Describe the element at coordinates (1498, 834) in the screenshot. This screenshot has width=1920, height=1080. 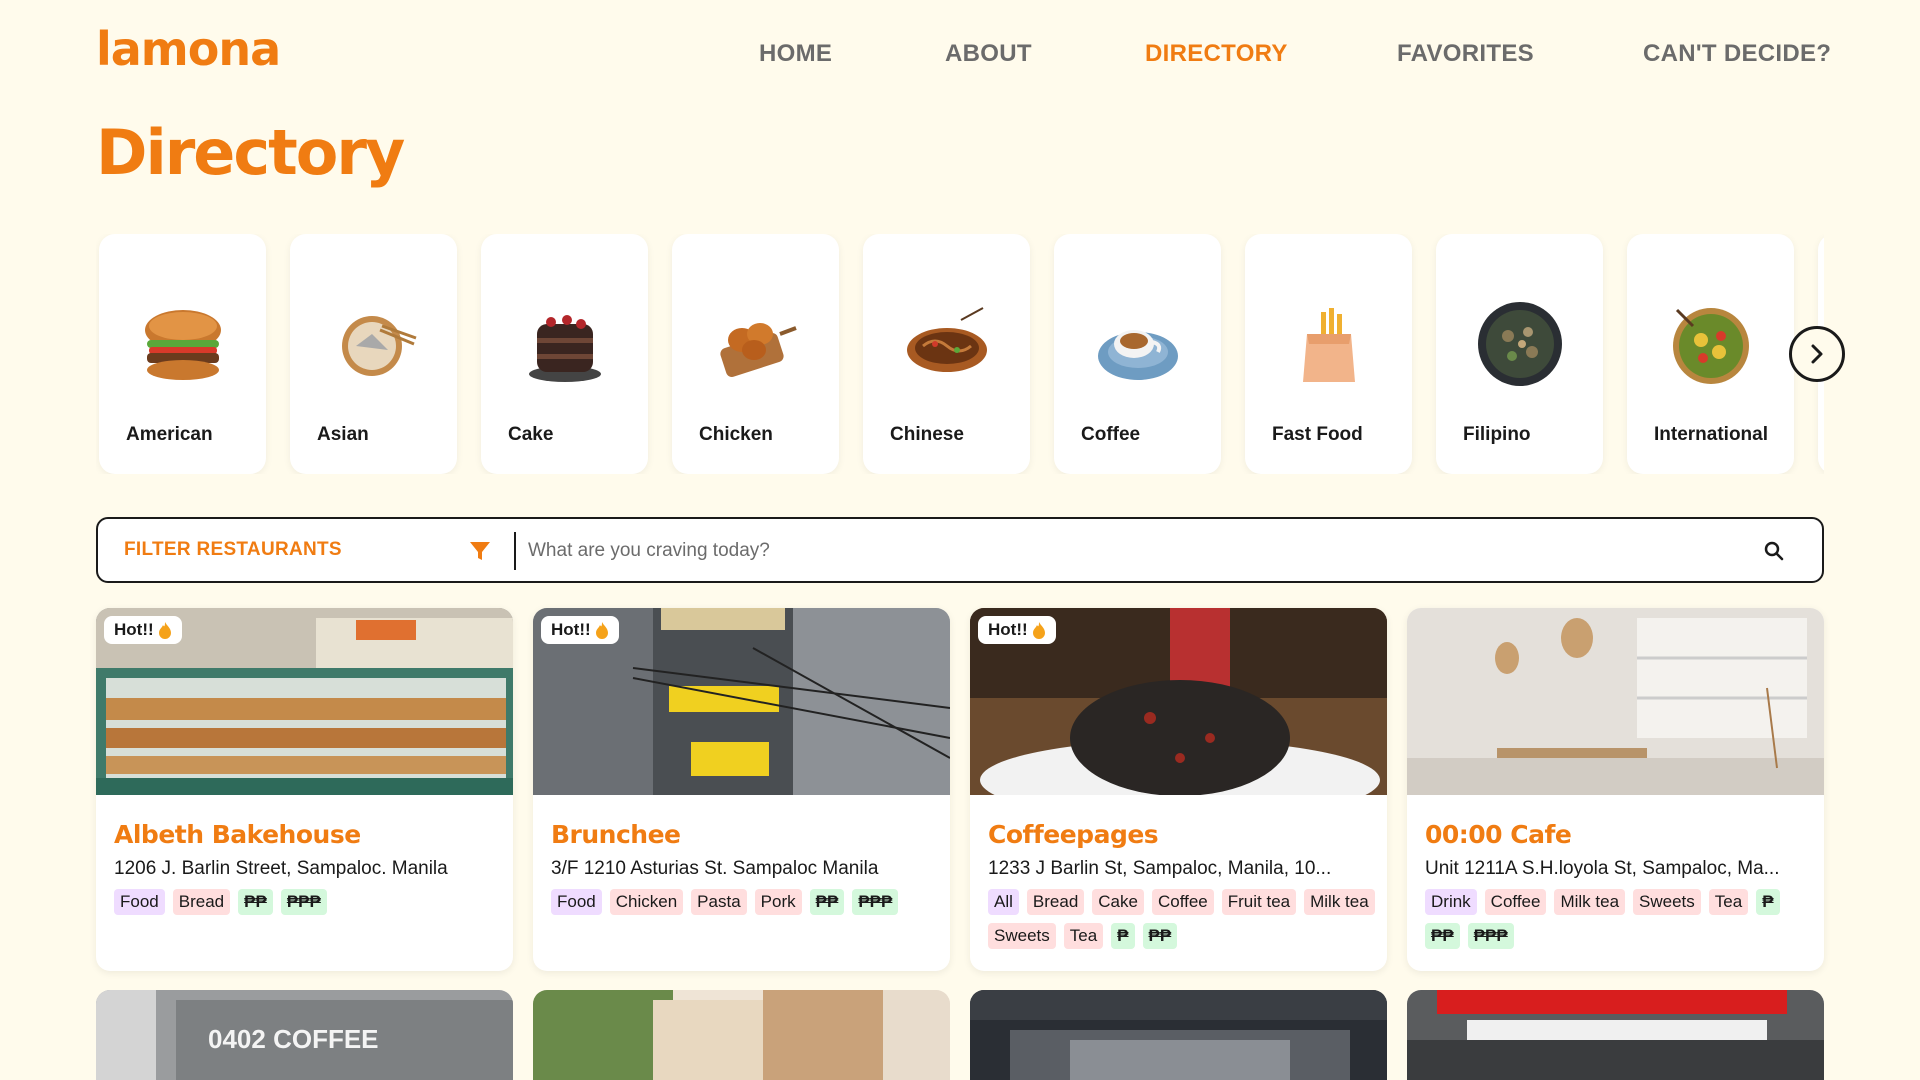
I see `restaurant-name: 00:00 Cafe` at that location.